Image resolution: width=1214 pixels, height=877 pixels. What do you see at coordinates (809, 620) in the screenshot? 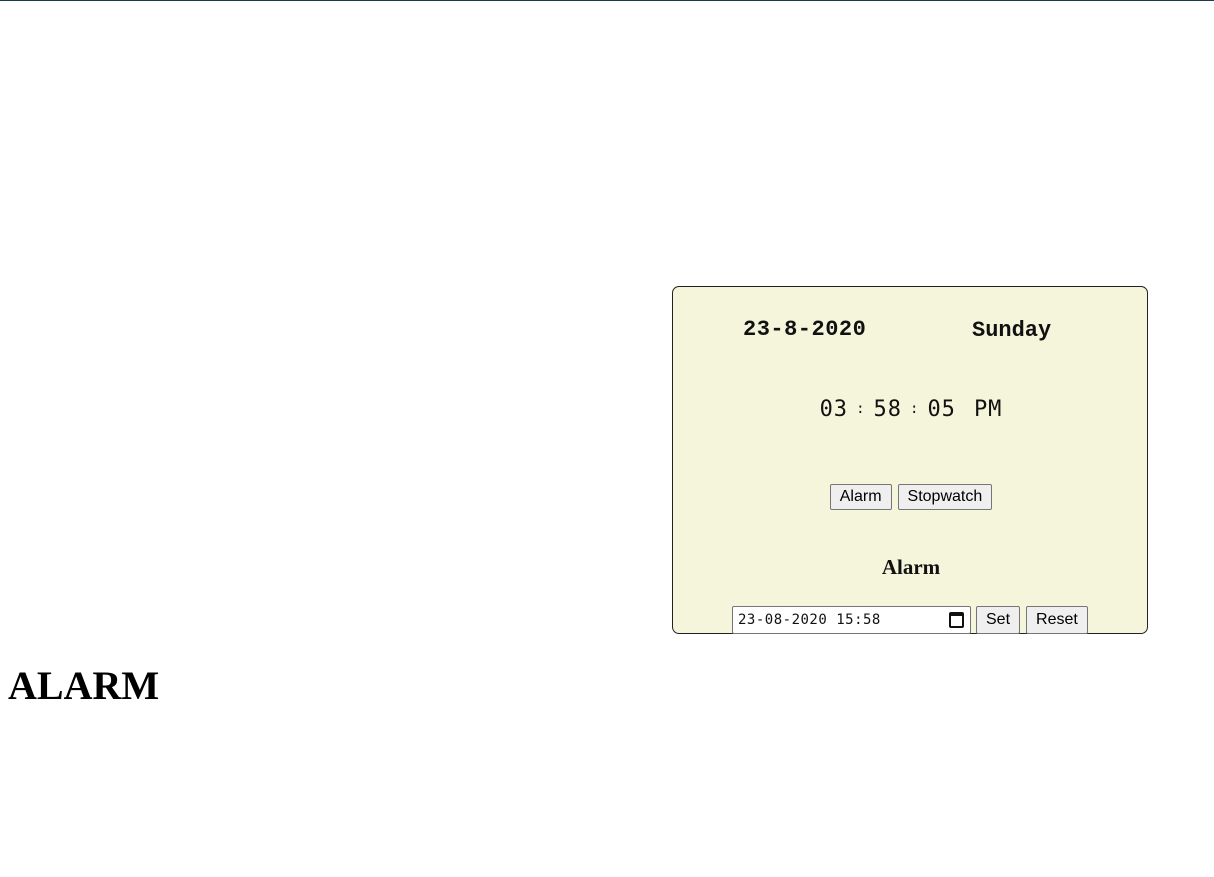
I see `alarm-datetime-value: 23-08-2020 15:58` at bounding box center [809, 620].